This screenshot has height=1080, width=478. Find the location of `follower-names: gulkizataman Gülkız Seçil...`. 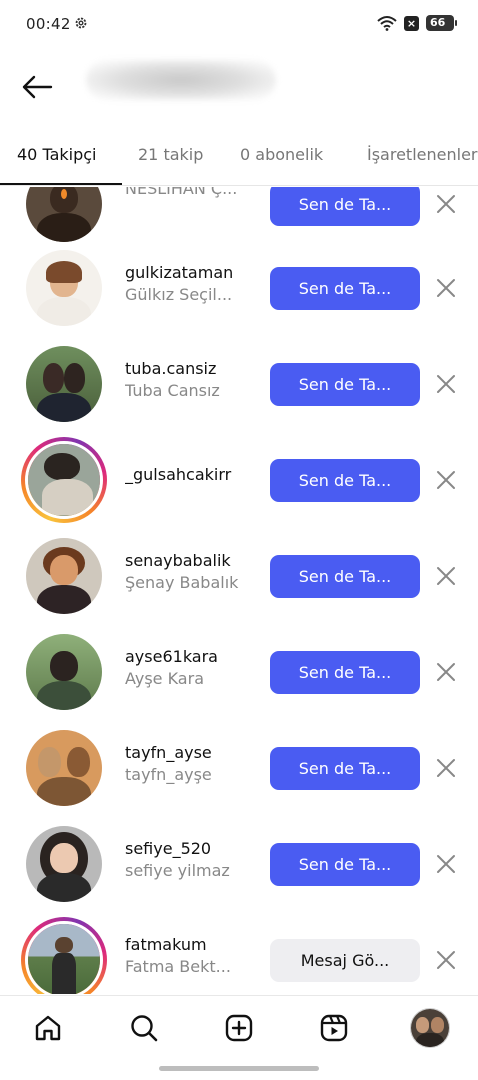

follower-names: gulkizataman Gülkız Seçil... is located at coordinates (195, 284).